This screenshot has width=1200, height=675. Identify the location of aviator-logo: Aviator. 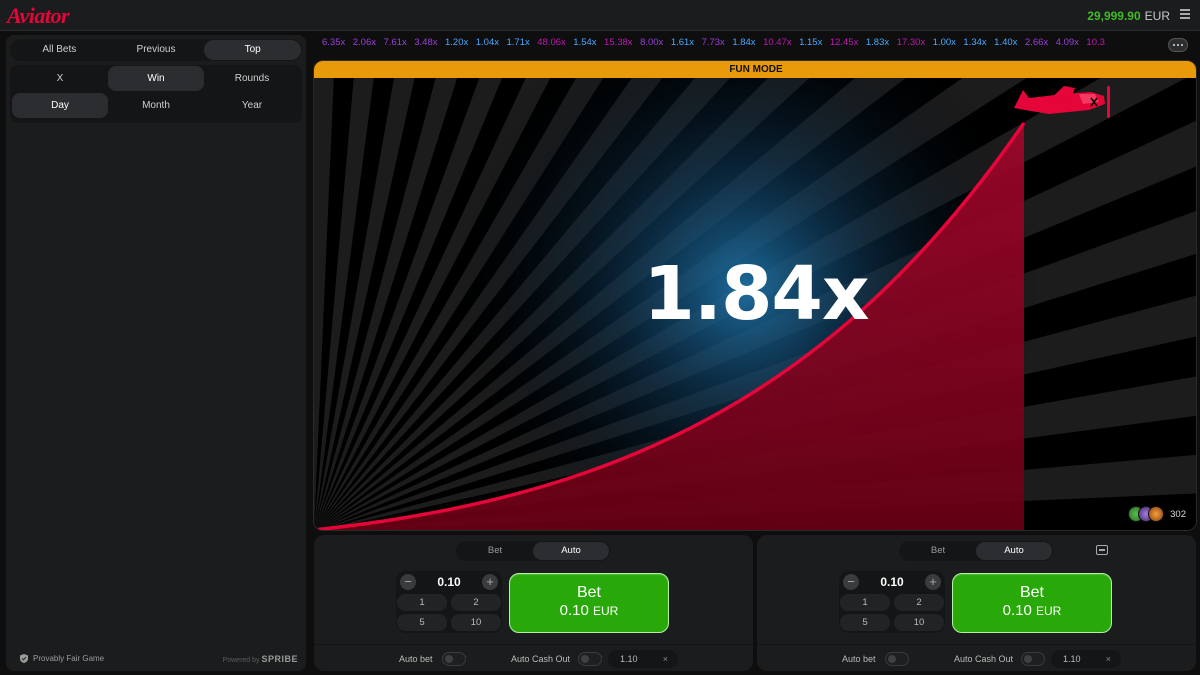
(38, 15).